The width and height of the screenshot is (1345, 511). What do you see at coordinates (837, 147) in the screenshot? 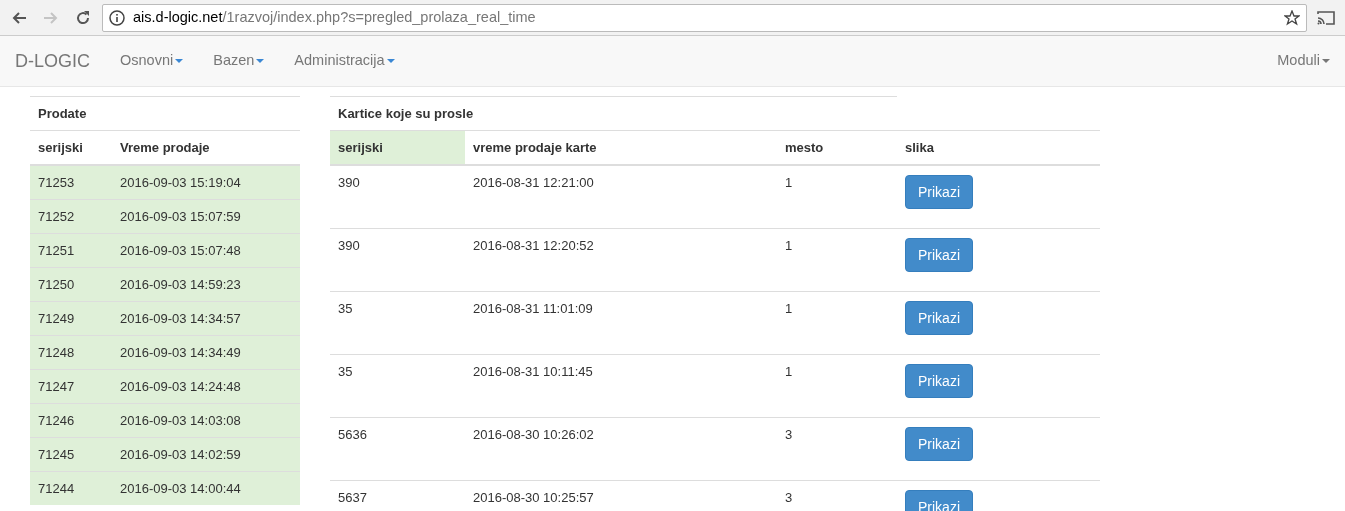
I see `column-header: mesto` at bounding box center [837, 147].